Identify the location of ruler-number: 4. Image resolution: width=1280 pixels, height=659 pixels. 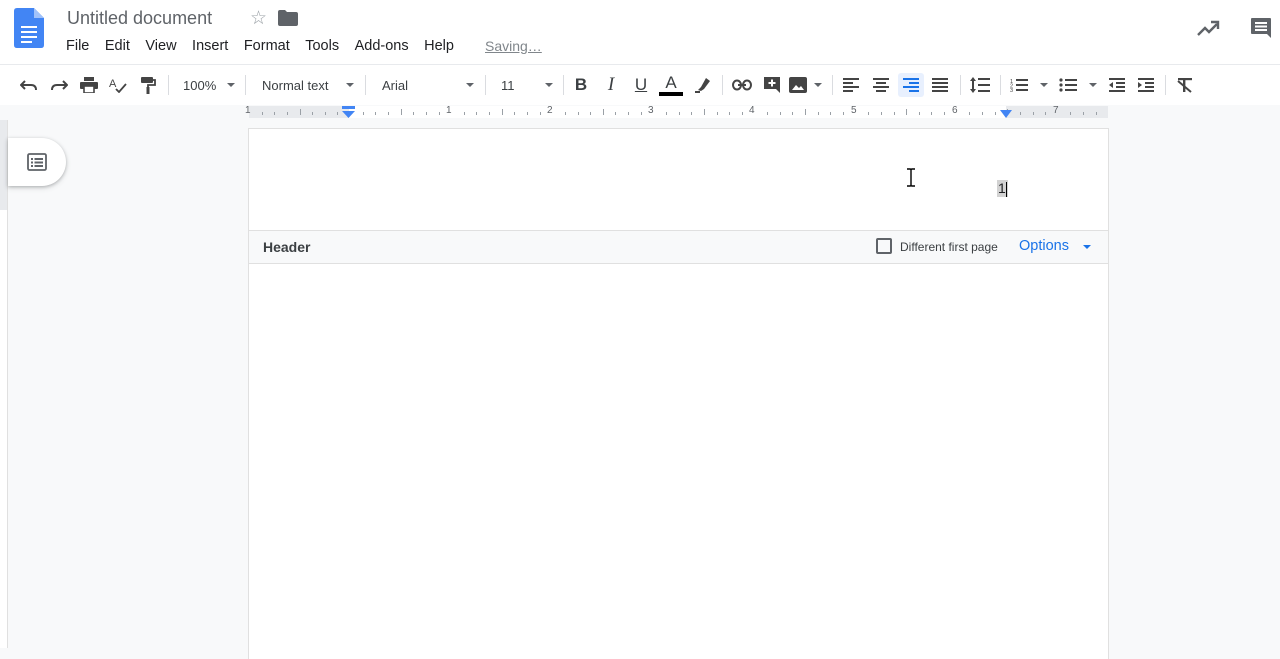
(752, 110).